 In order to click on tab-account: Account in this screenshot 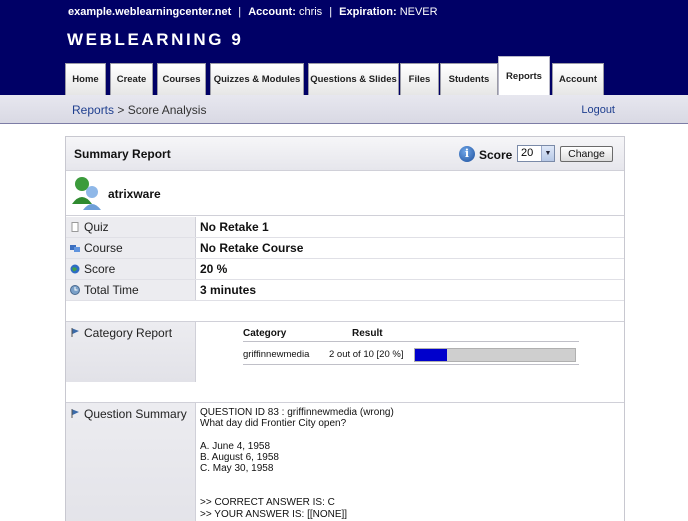, I will do `click(578, 79)`.